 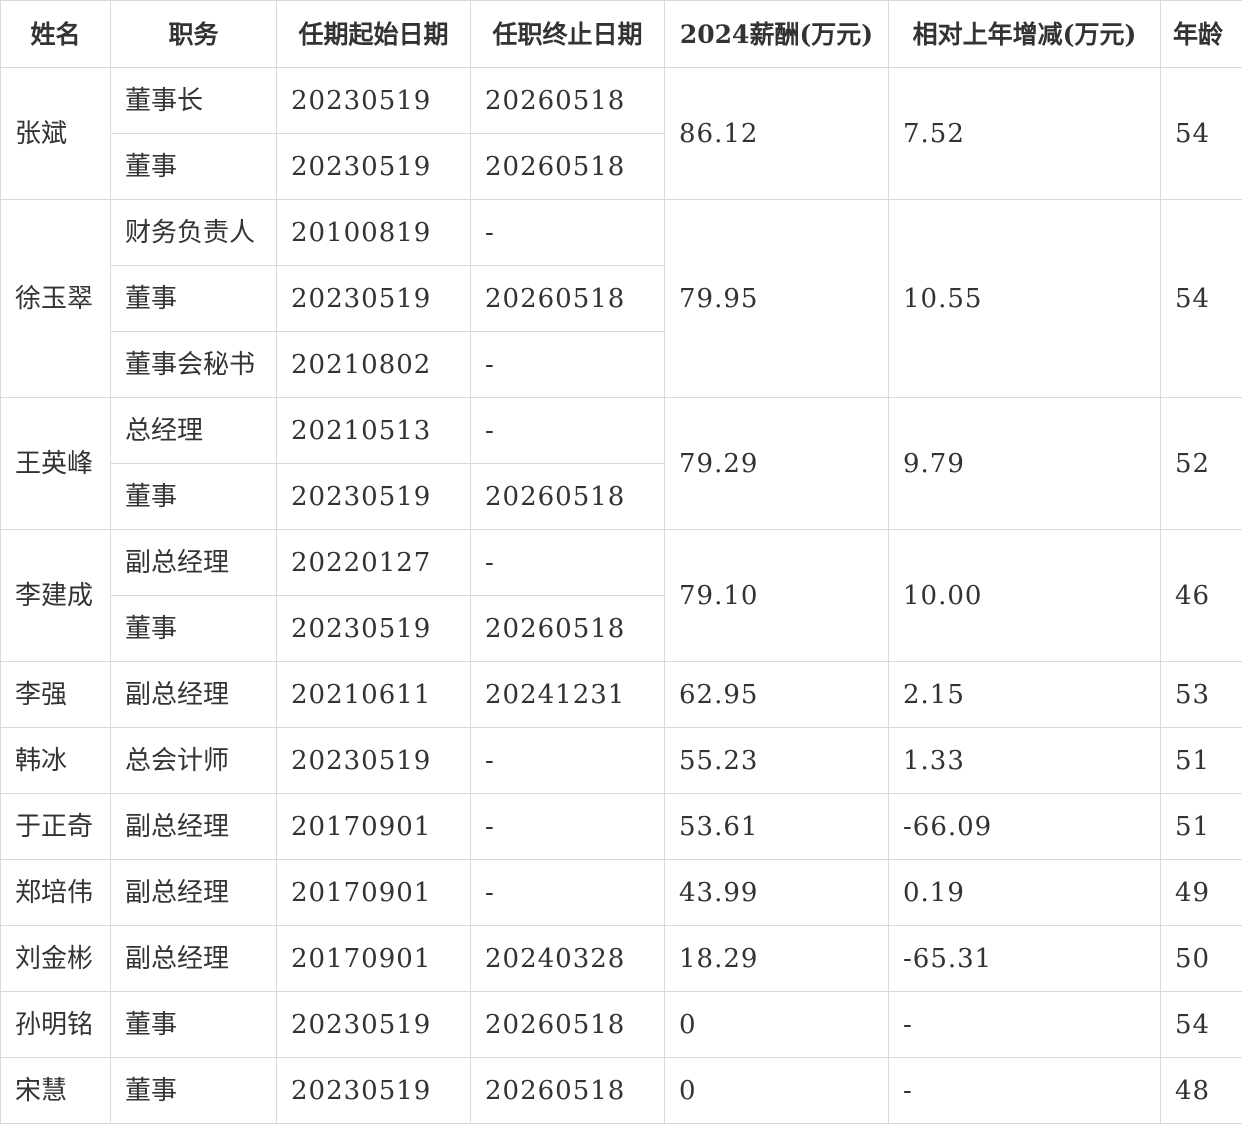 I want to click on table-row: 张斌 董事长 20230519 20260518 86.12 7.52 54, so click(x=621, y=133).